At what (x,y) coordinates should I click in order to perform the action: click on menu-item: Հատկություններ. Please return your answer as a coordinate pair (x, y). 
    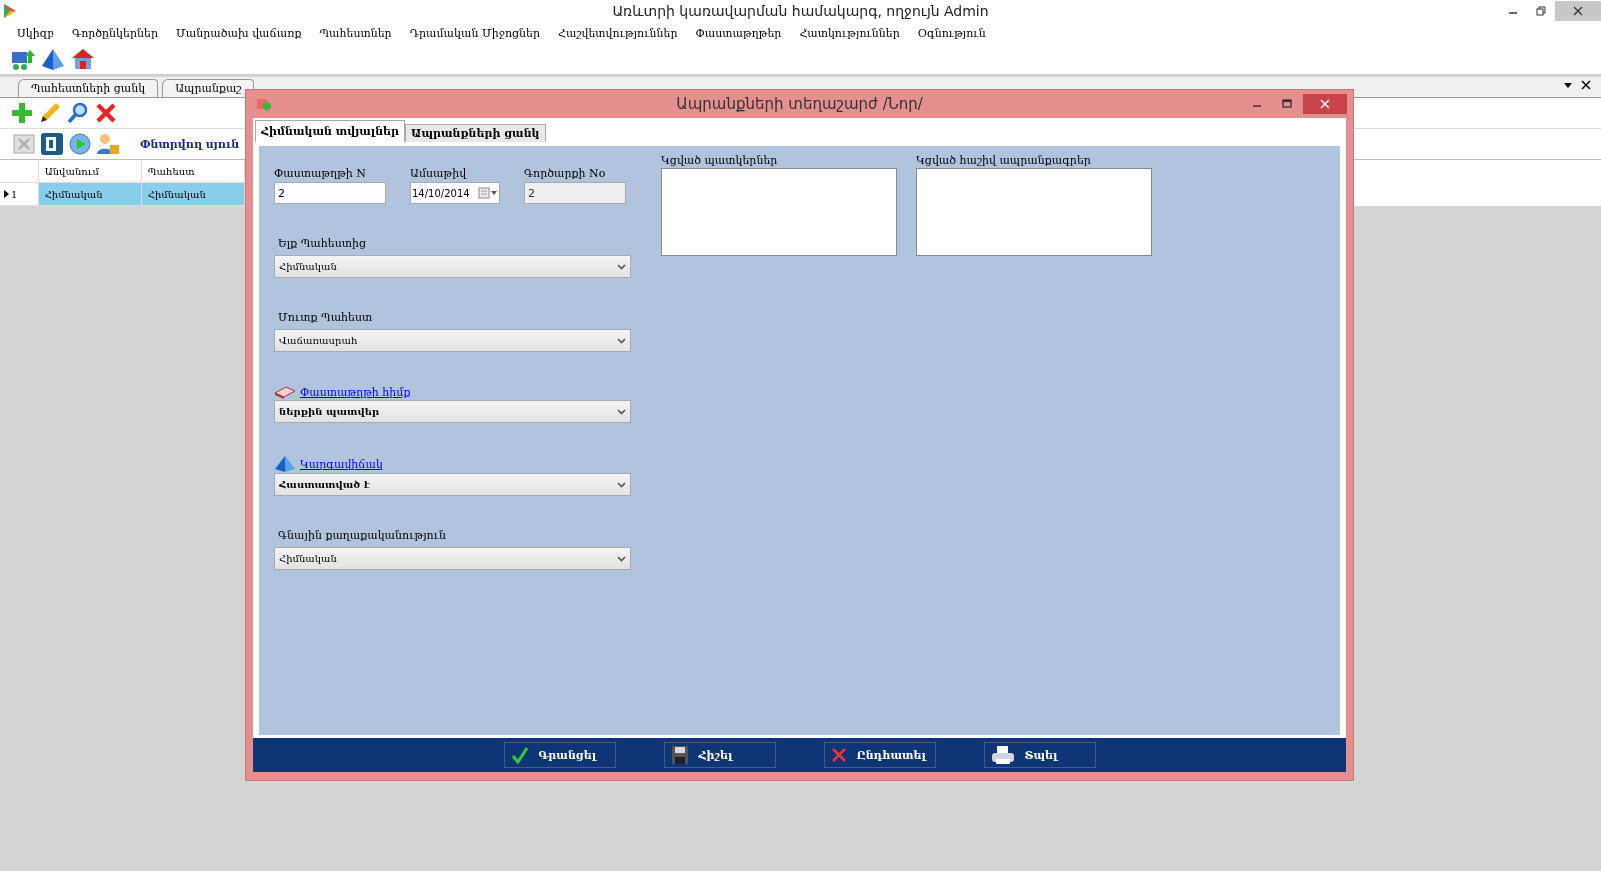
    Looking at the image, I should click on (849, 33).